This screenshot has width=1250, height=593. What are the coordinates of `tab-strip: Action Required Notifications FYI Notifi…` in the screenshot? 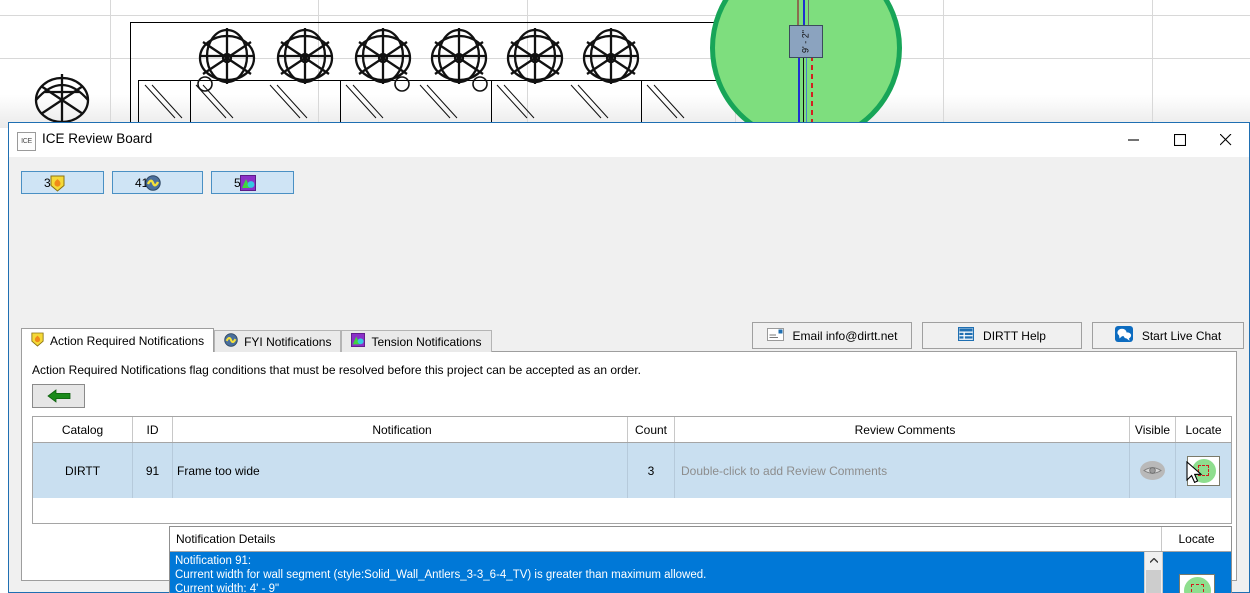 It's located at (256, 340).